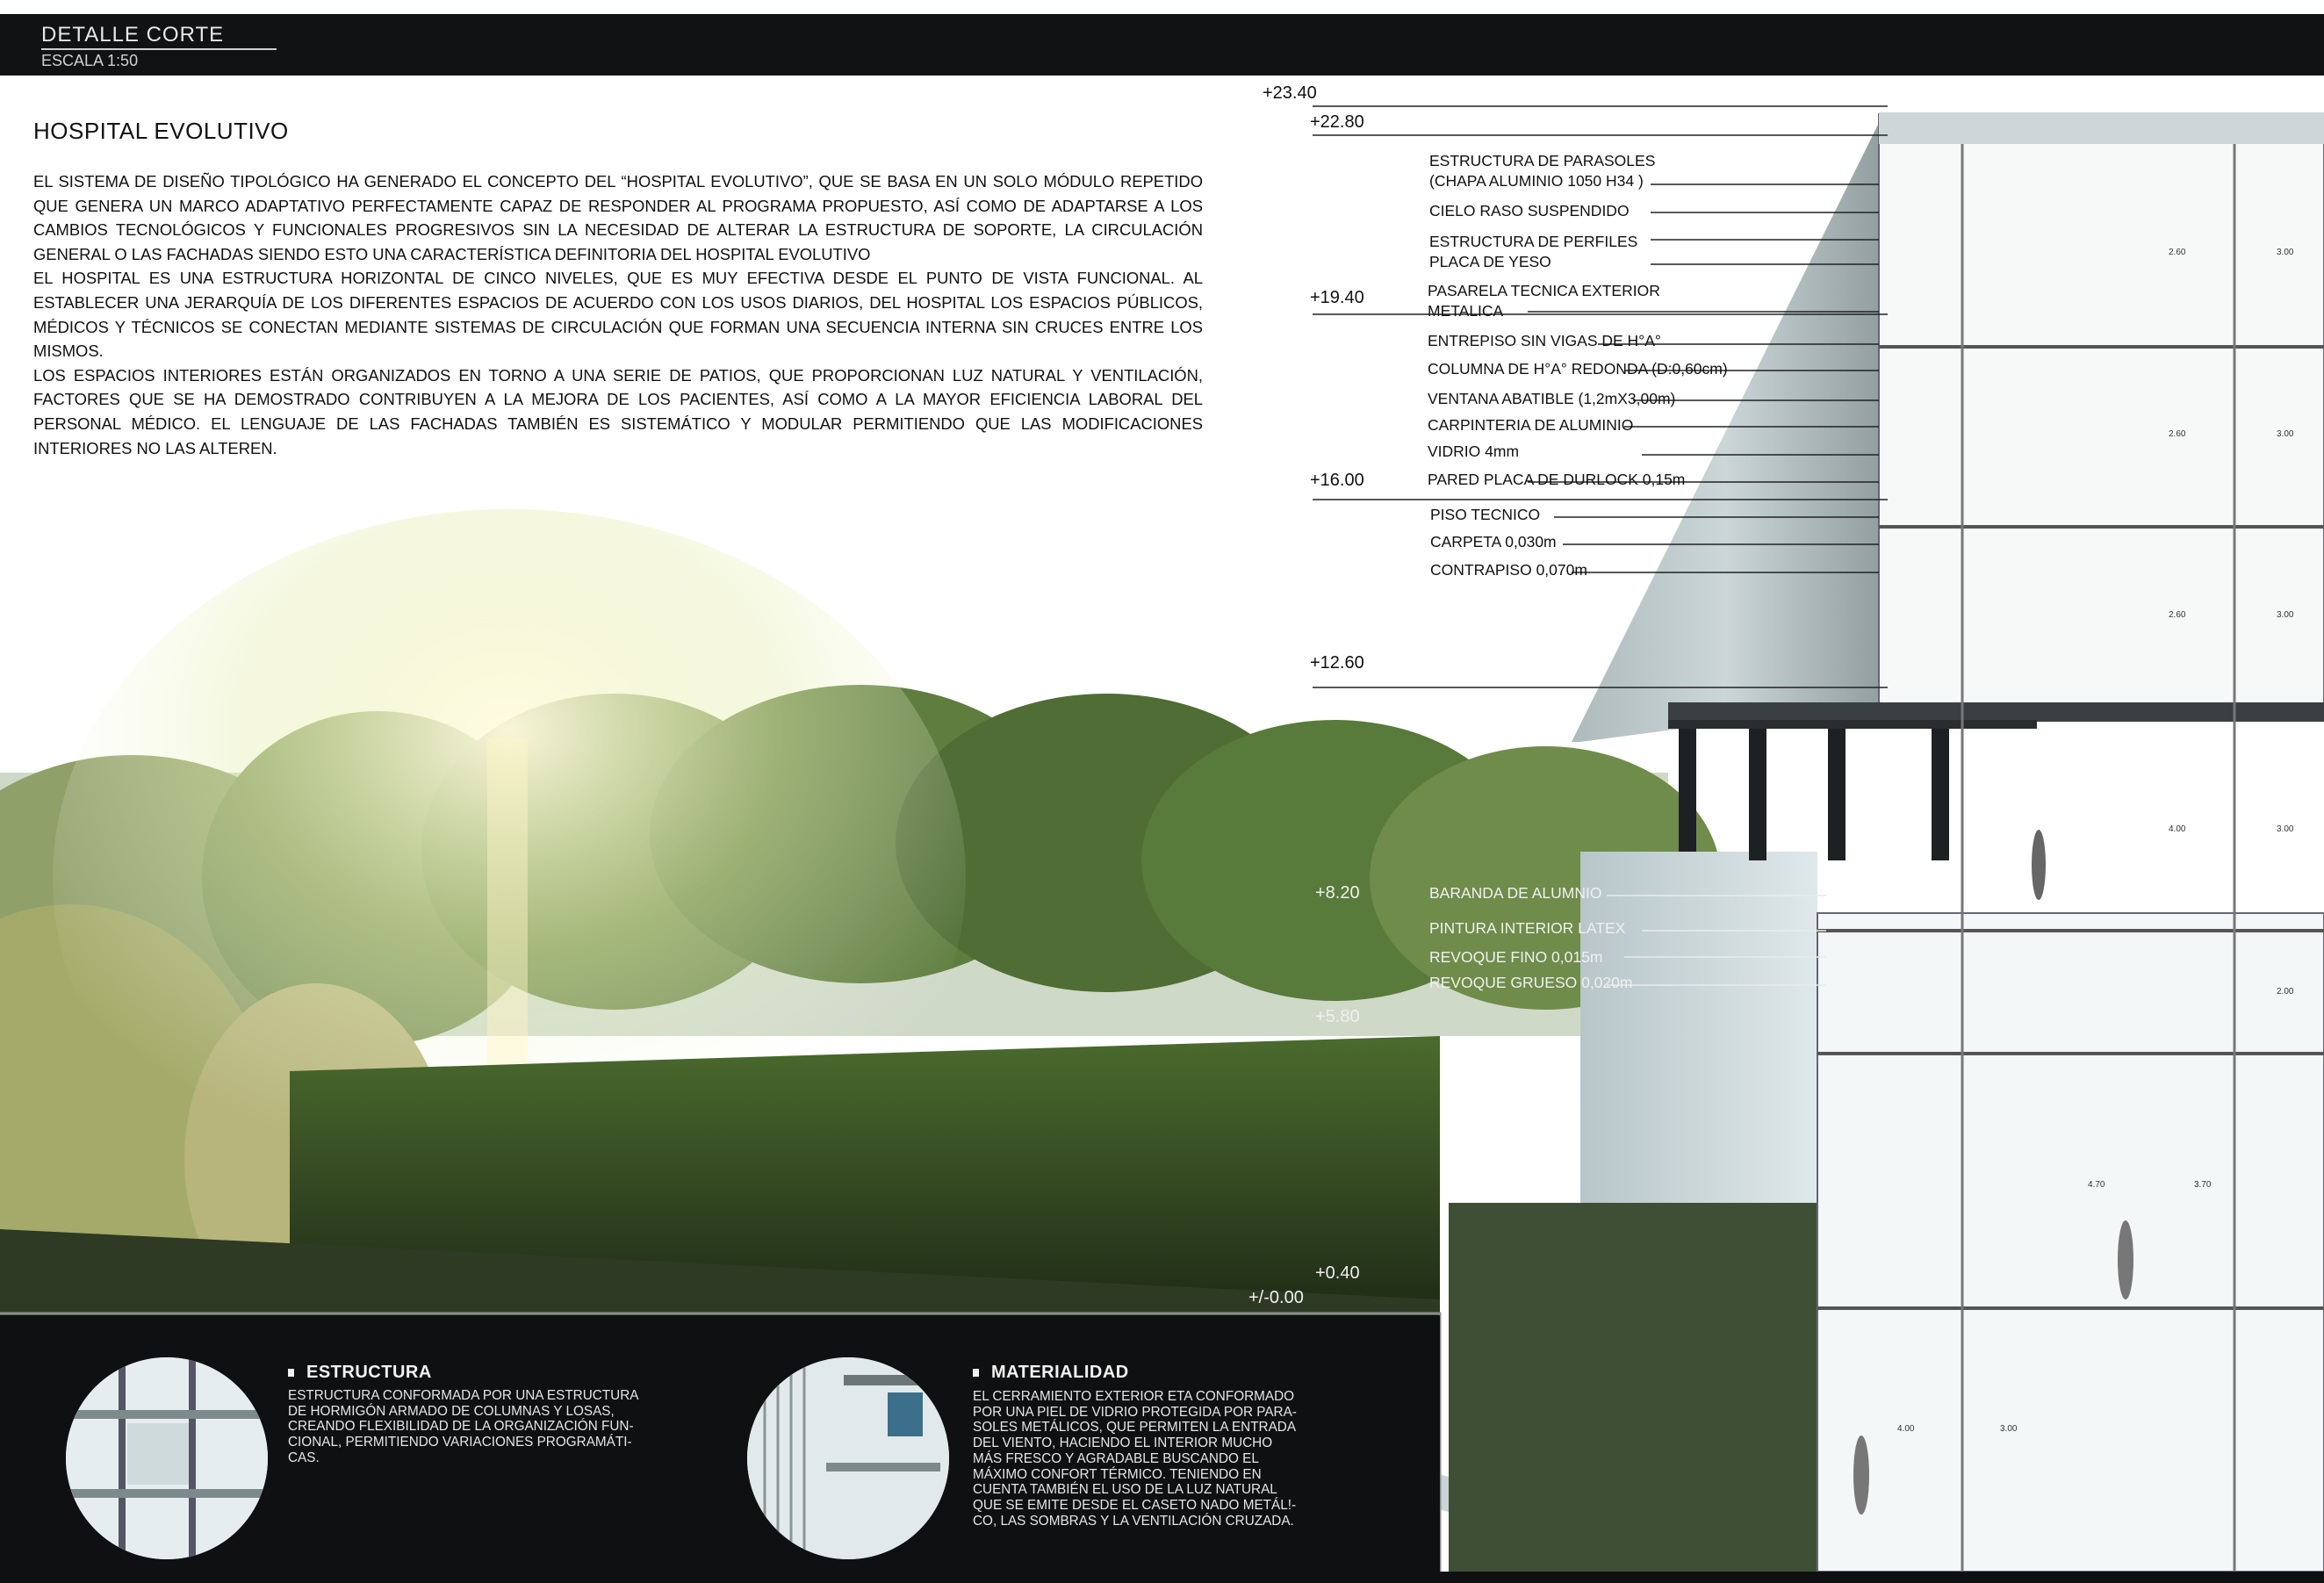 The image size is (2324, 1583). Describe the element at coordinates (1533, 242) in the screenshot. I see `annotation-label: ESTRUCTURA DE PERFILES` at that location.